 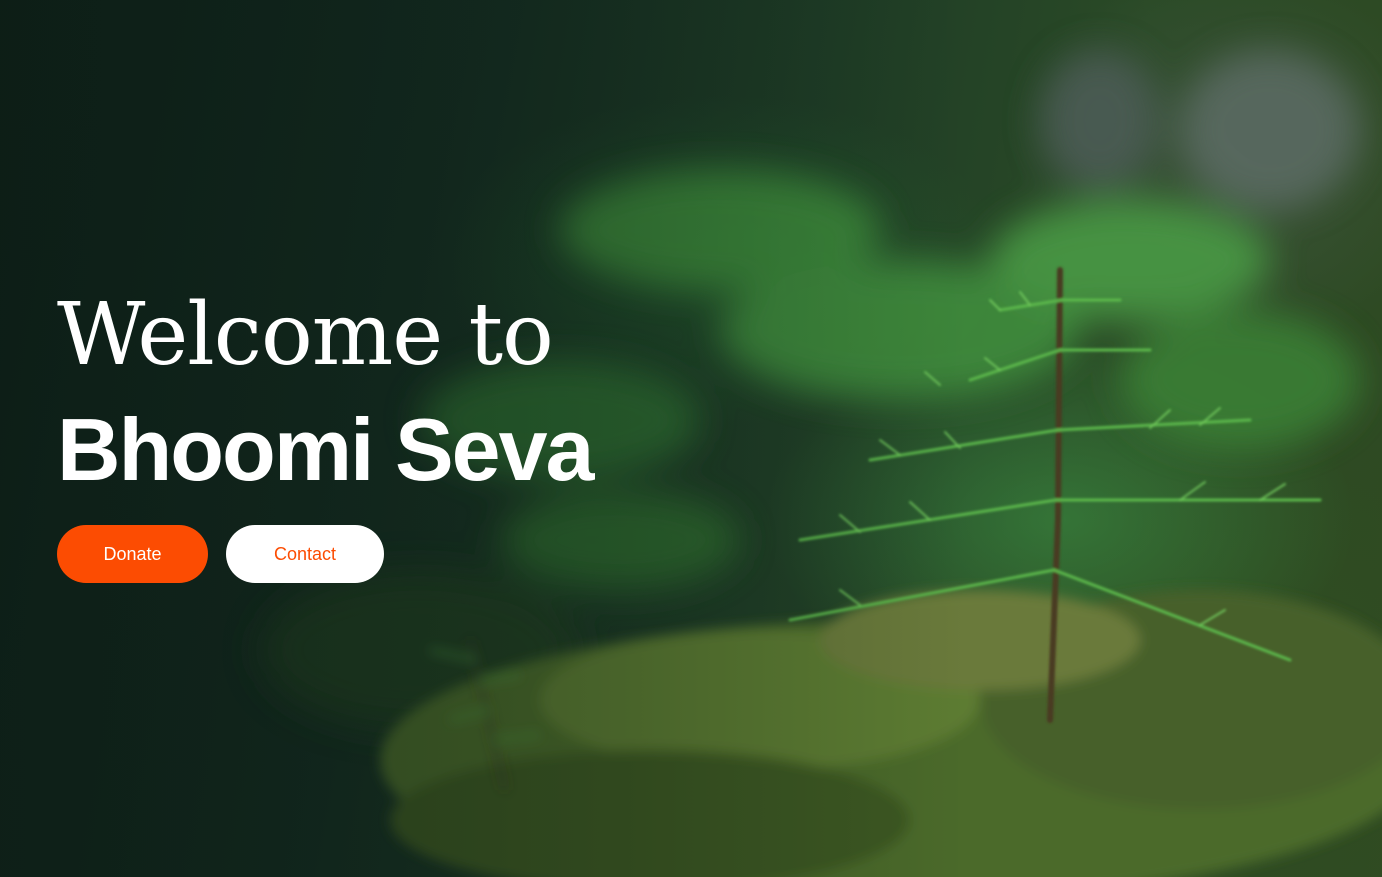 What do you see at coordinates (305, 554) in the screenshot?
I see `contact-button: Contact` at bounding box center [305, 554].